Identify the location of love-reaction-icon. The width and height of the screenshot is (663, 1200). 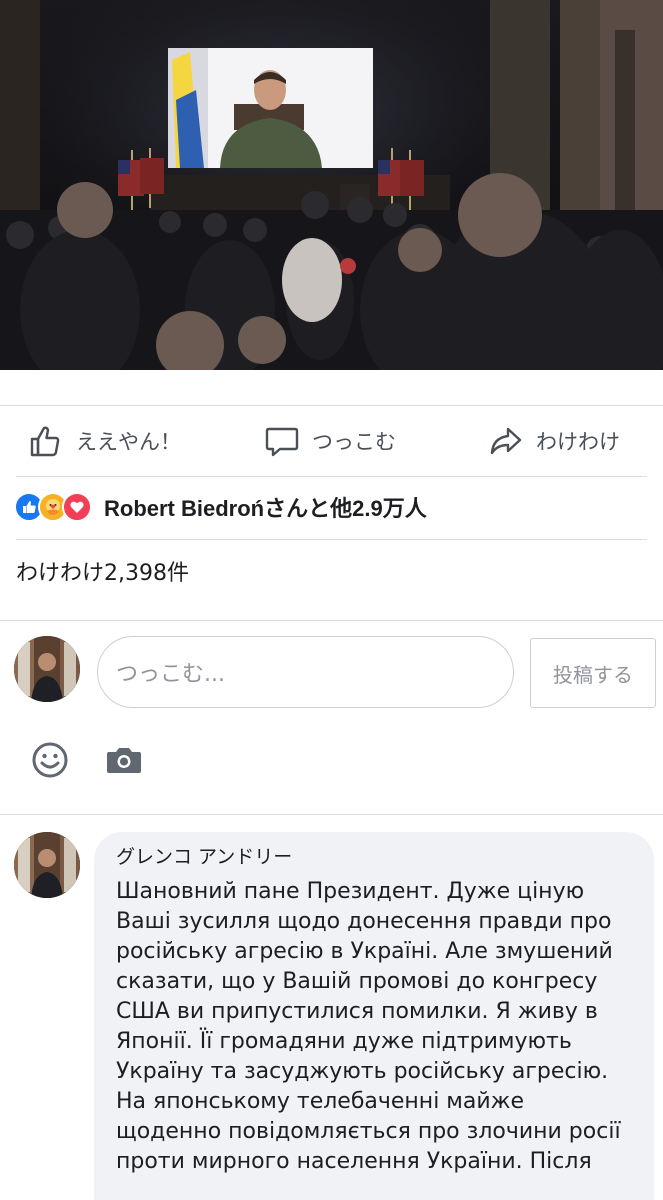
(77, 507).